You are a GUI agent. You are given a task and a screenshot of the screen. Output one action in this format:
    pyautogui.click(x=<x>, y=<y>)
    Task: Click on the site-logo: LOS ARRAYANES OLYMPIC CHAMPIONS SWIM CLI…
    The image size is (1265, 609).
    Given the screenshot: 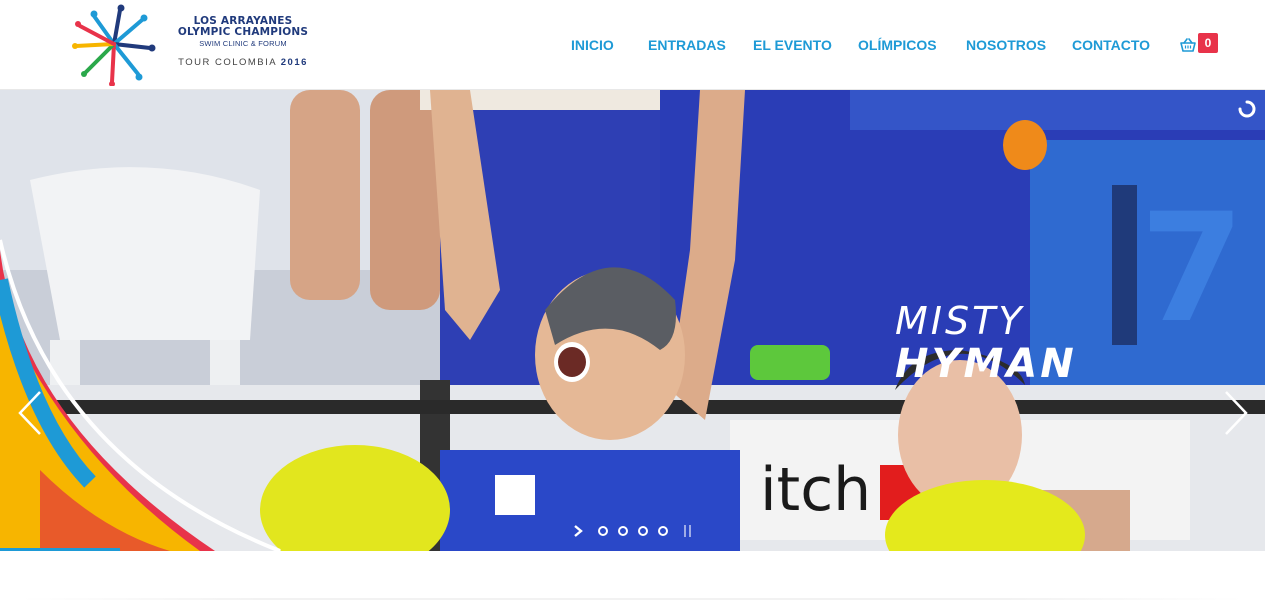 What is the action you would take?
    pyautogui.click(x=197, y=45)
    